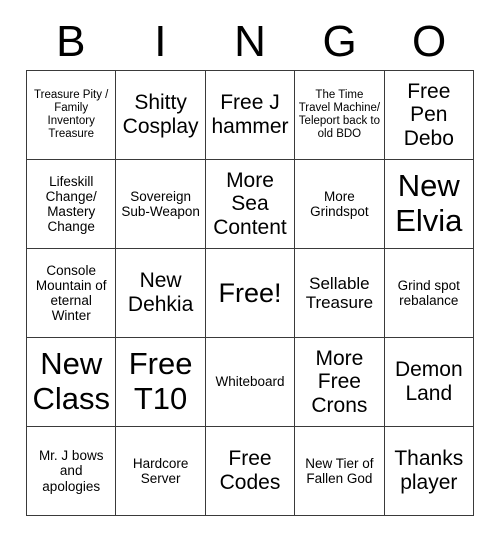  I want to click on bingo-cell: Grind spot rebalance, so click(429, 293).